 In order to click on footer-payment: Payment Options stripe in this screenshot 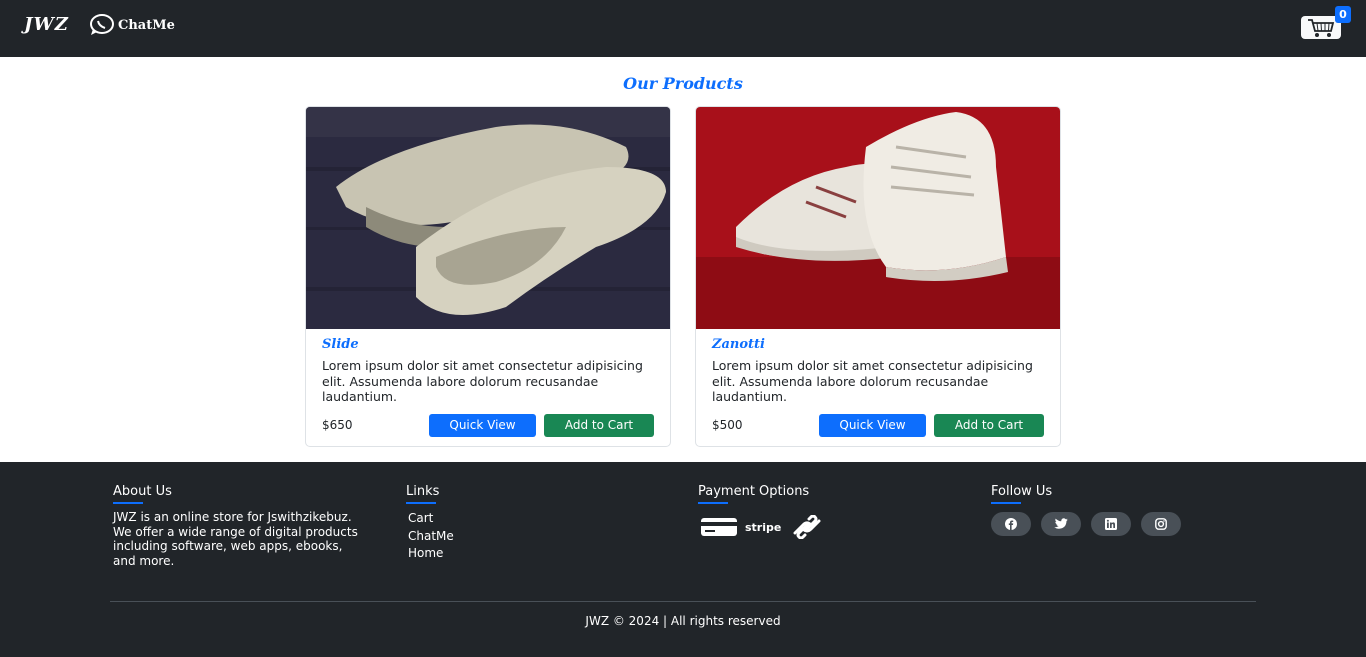, I will do `click(761, 511)`.